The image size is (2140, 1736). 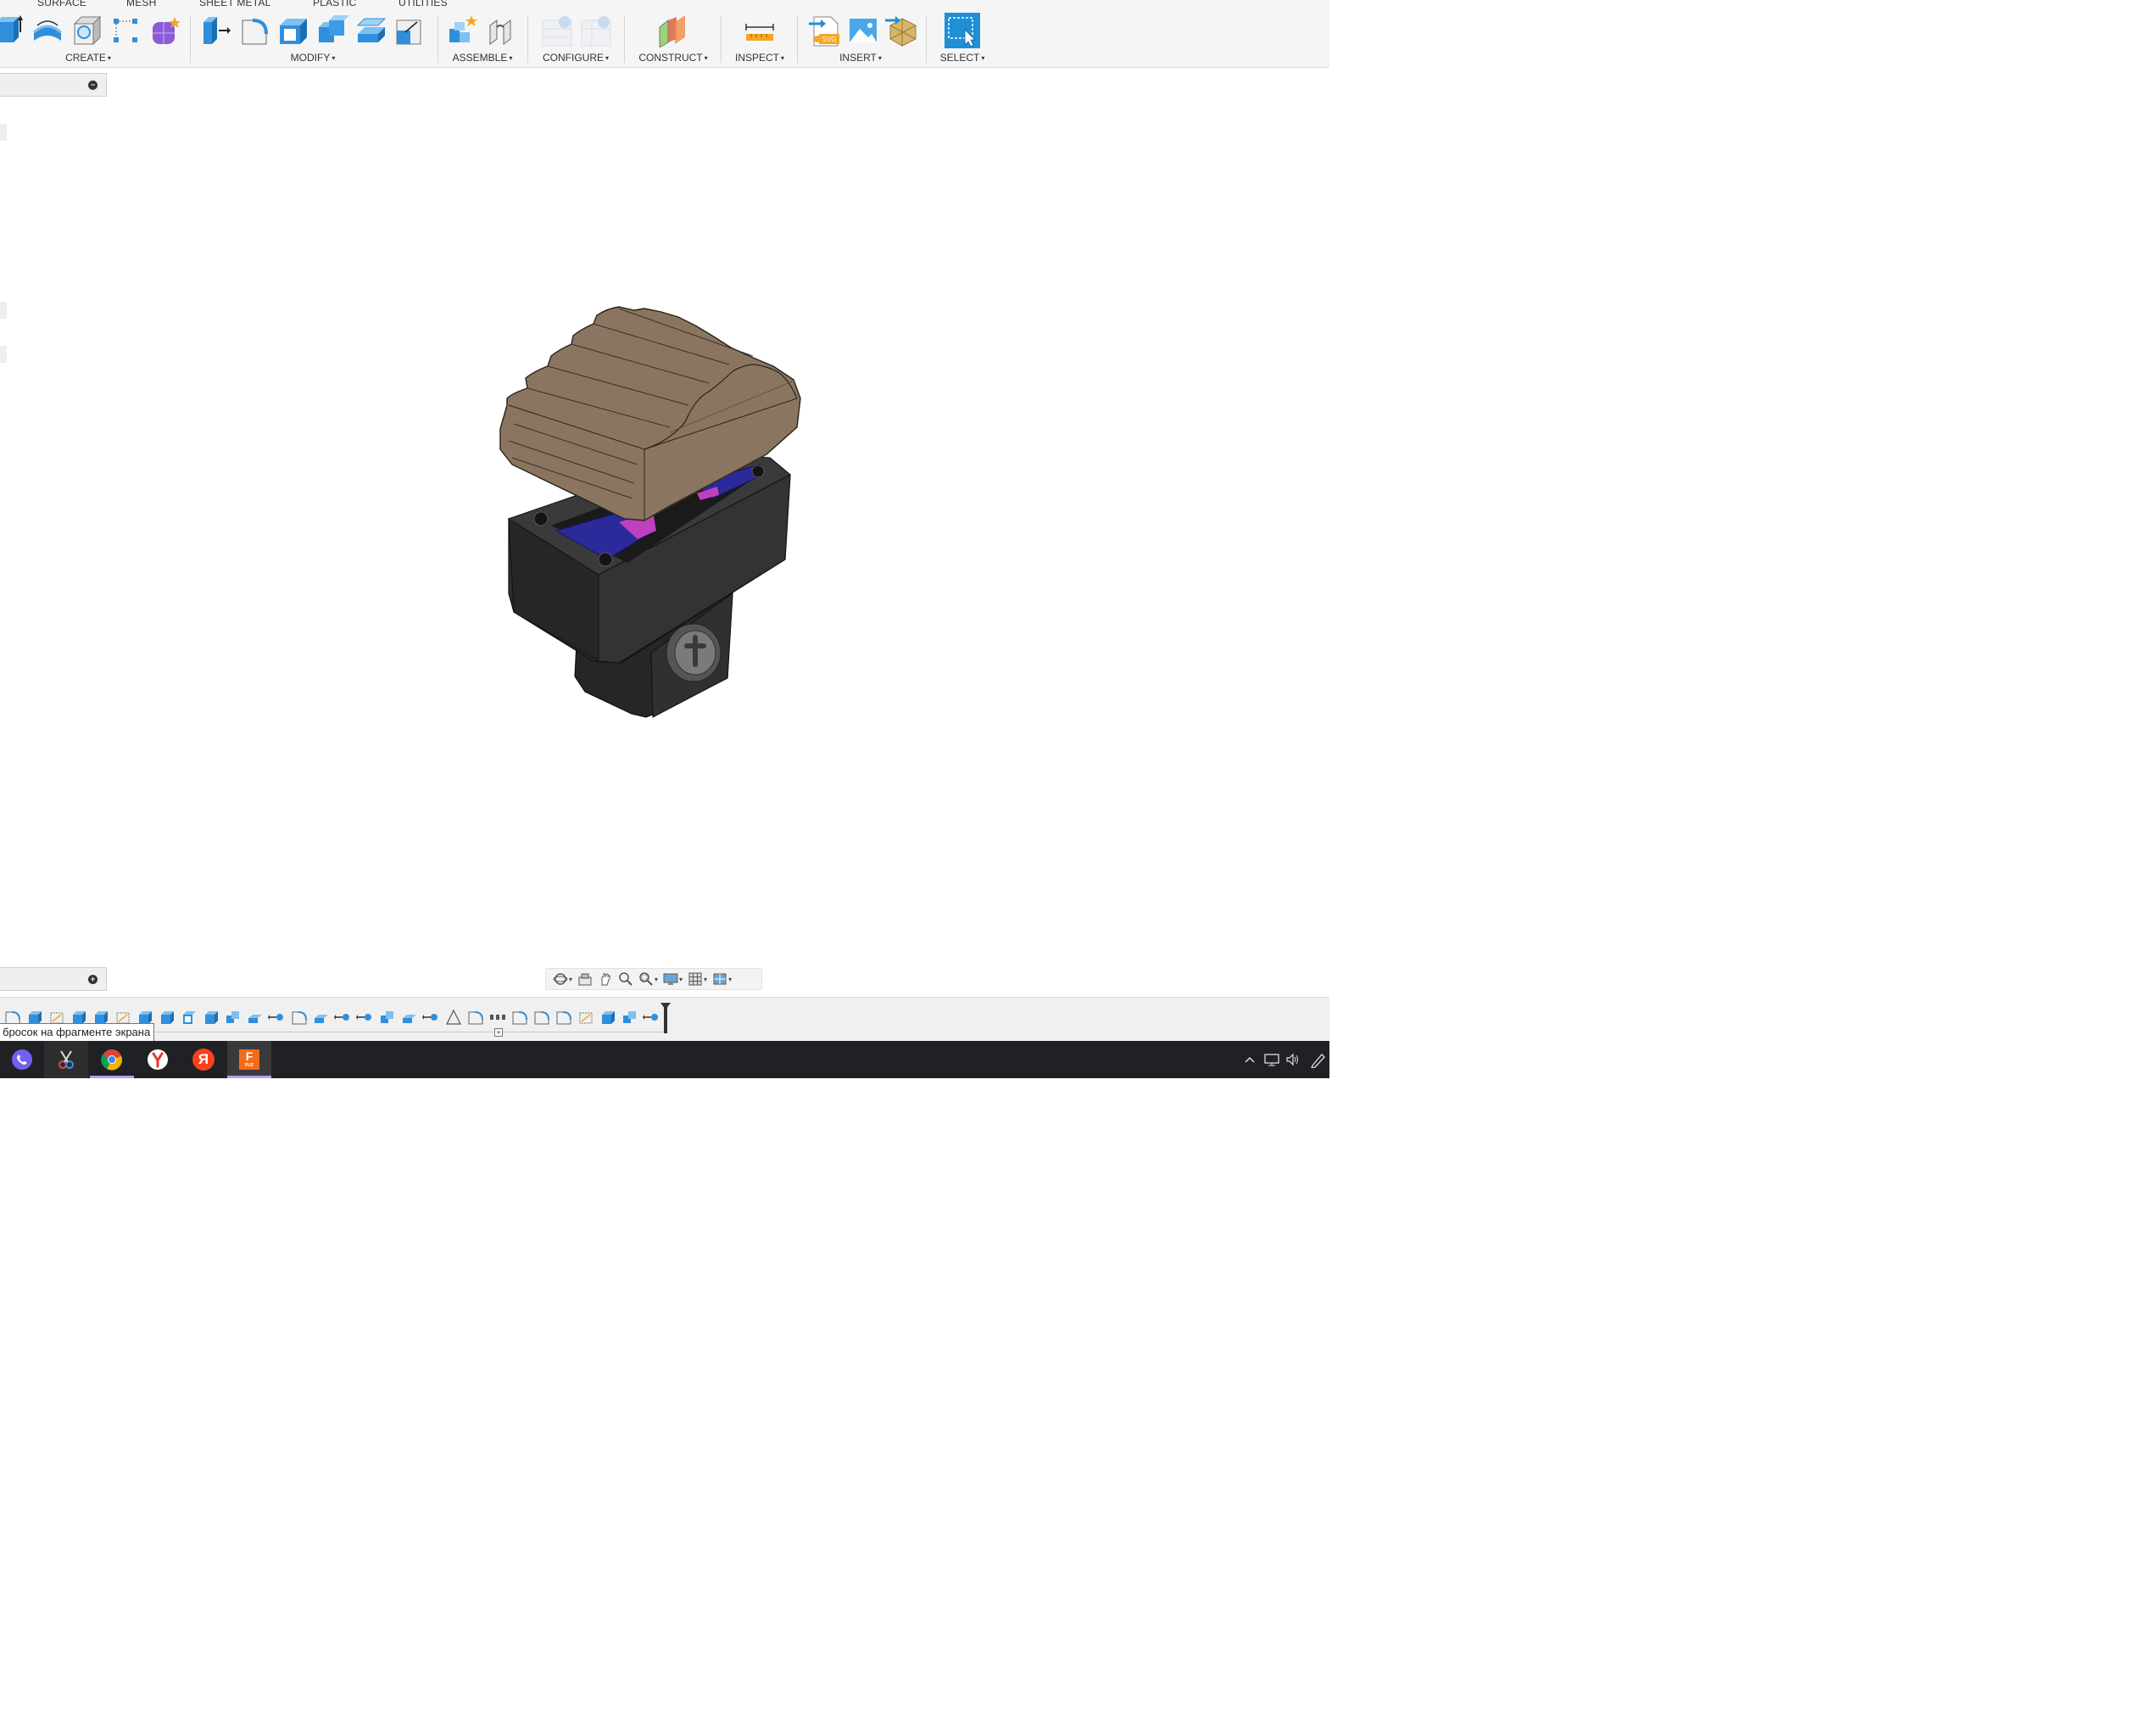 What do you see at coordinates (1318, 1059) in the screenshot?
I see `pen-icon` at bounding box center [1318, 1059].